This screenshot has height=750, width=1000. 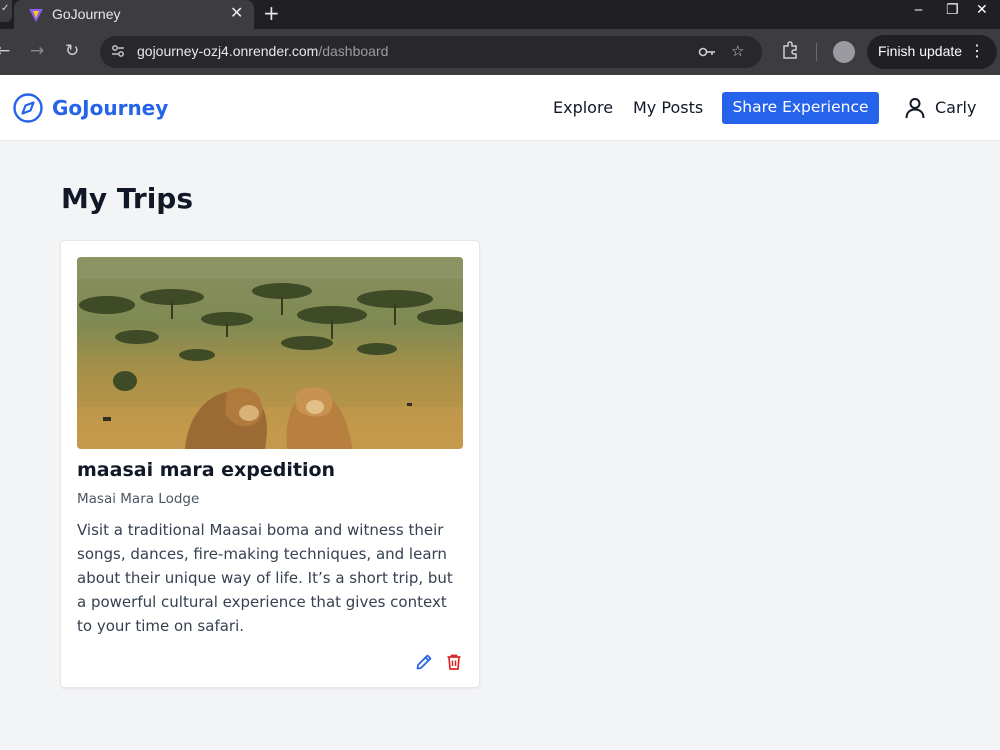 I want to click on trip-title: maasai mara expedition, so click(x=206, y=470).